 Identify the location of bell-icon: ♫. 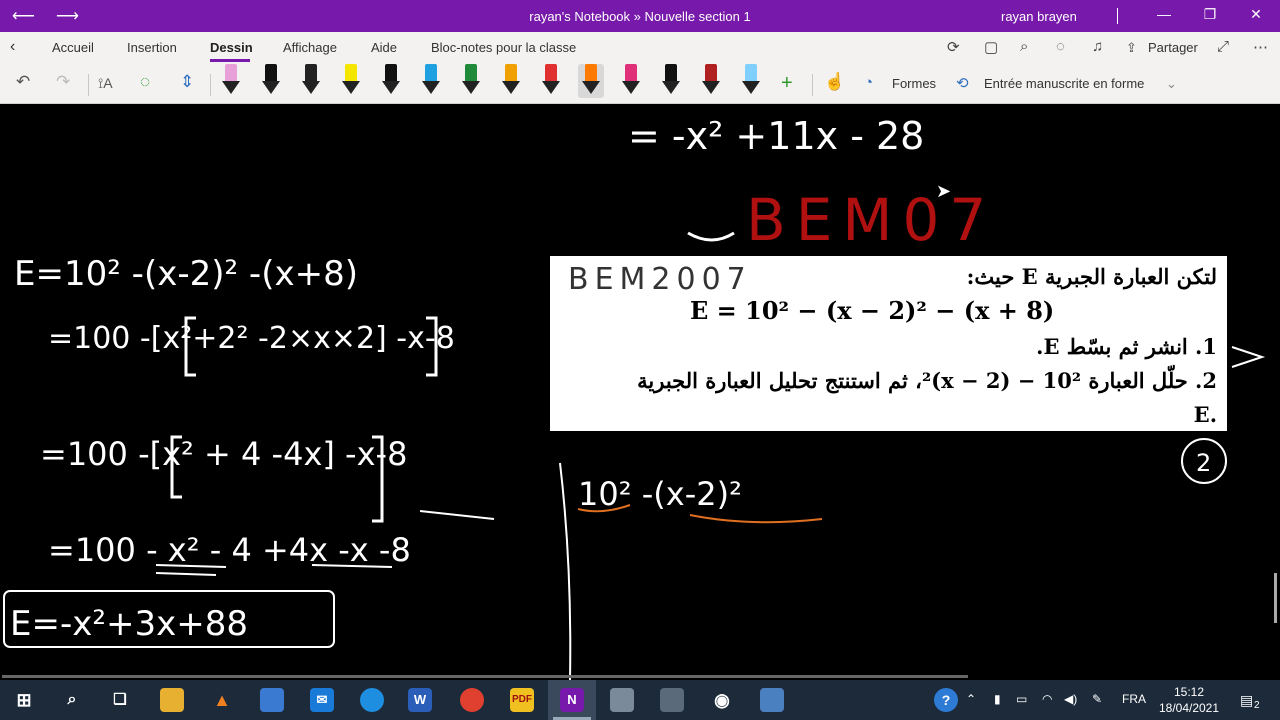
(1097, 46).